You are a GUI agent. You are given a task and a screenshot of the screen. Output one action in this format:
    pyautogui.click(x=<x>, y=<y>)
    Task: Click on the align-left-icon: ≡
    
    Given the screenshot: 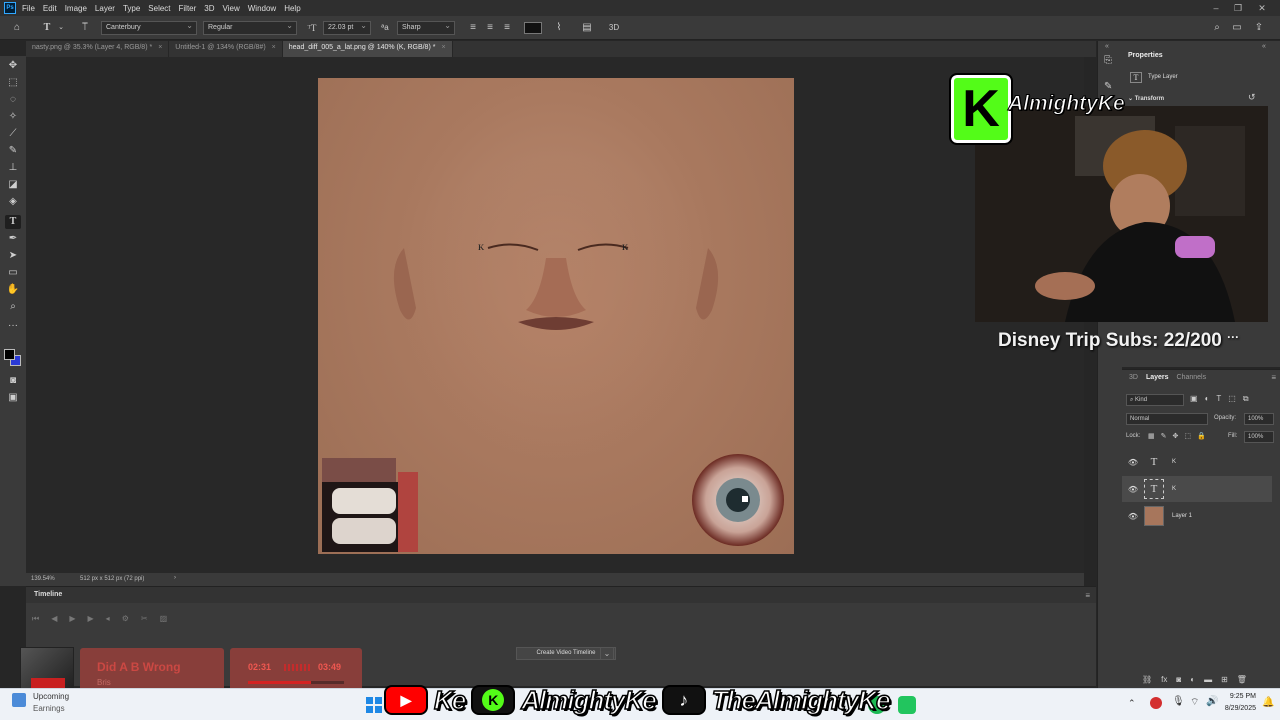 What is the action you would take?
    pyautogui.click(x=473, y=28)
    